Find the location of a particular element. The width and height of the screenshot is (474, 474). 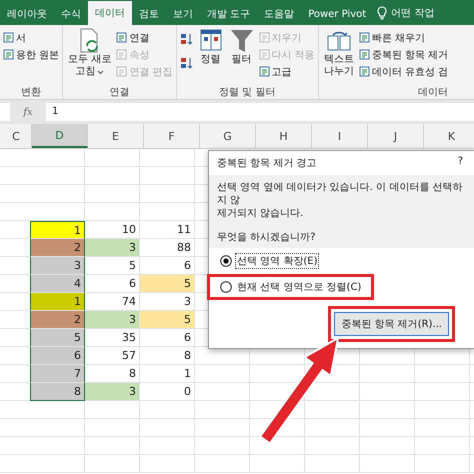

ribbon-command: 용한 원본 is located at coordinates (31, 54).